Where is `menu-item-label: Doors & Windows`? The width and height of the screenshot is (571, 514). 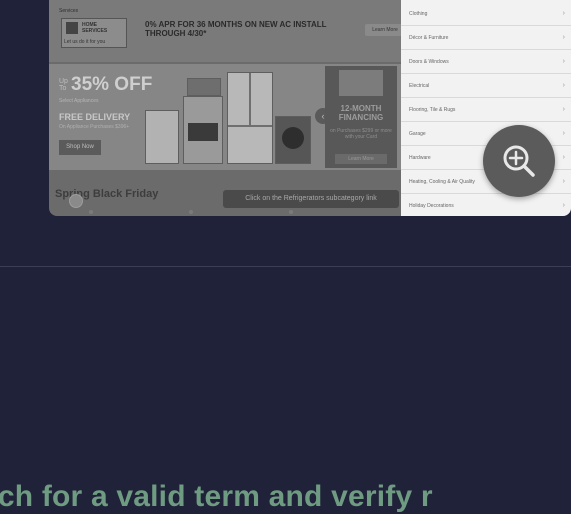
menu-item-label: Doors & Windows is located at coordinates (429, 62).